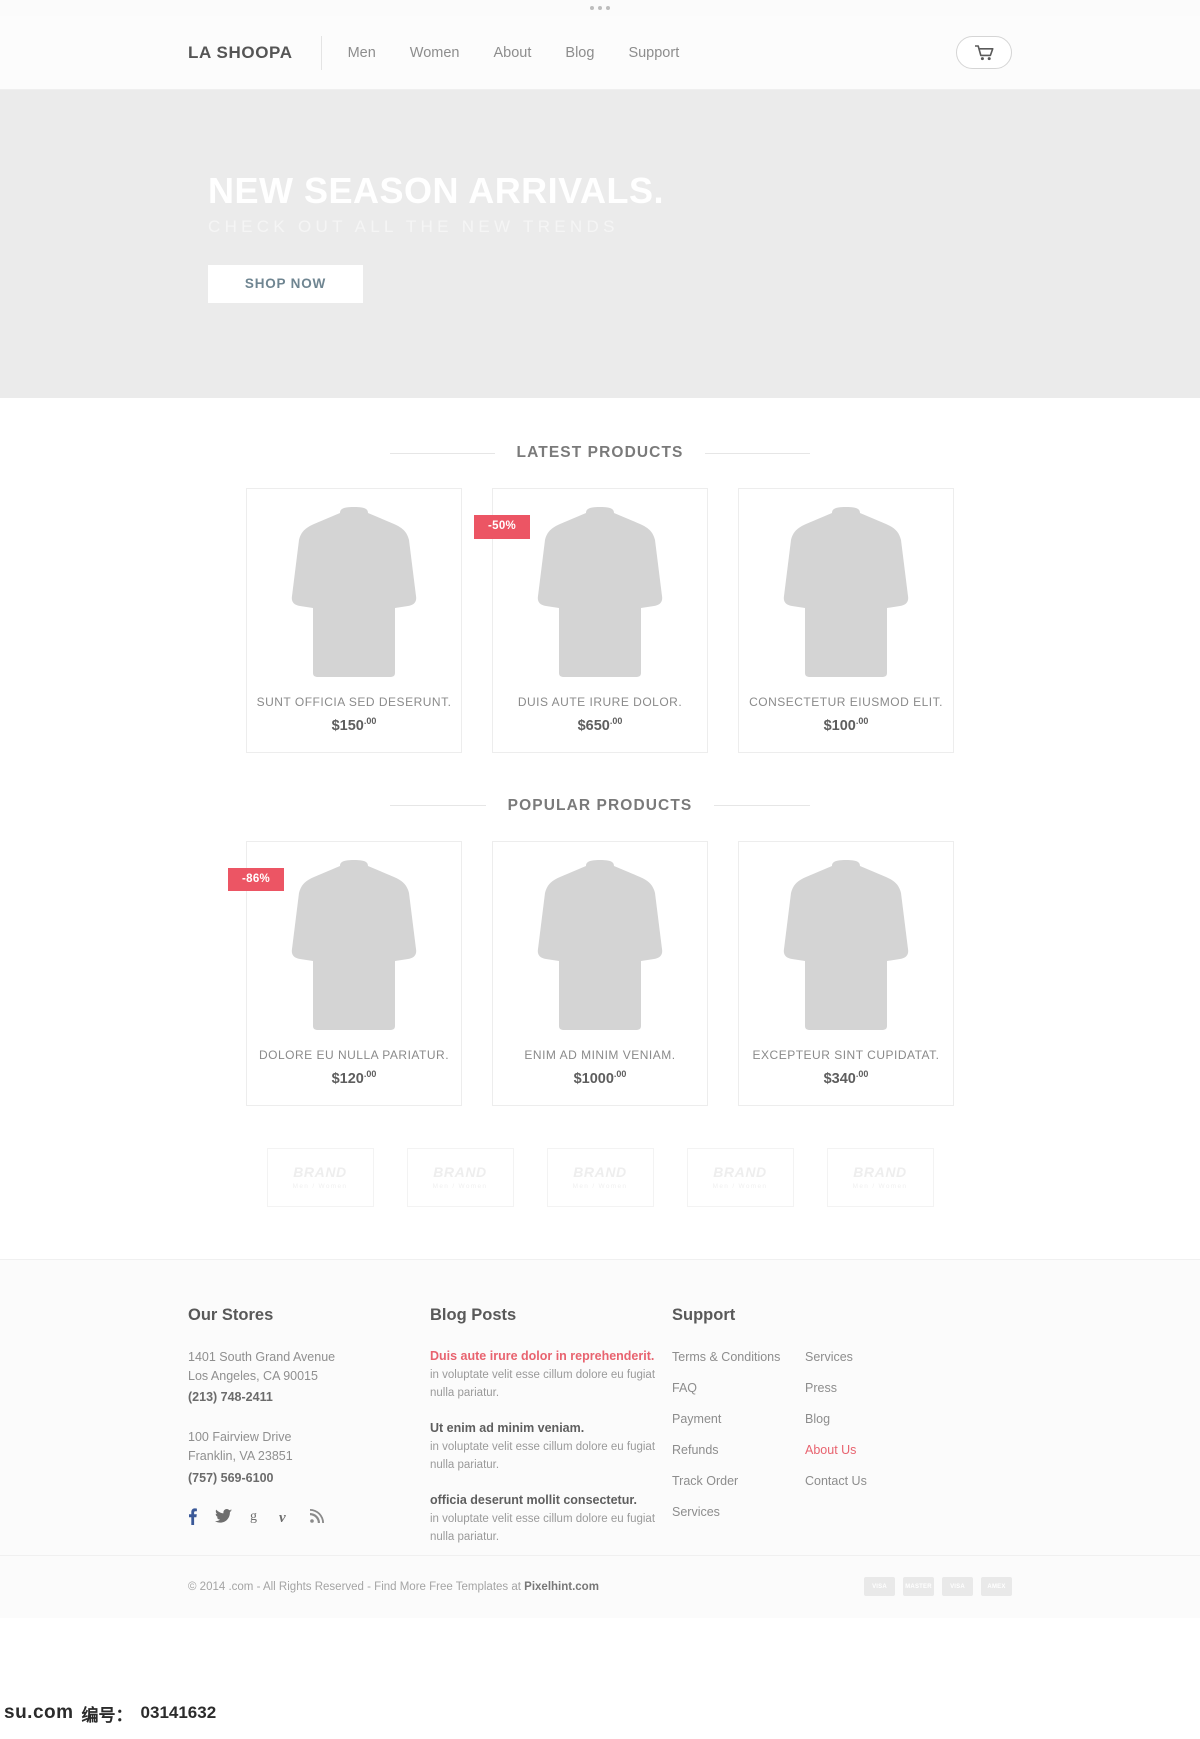  I want to click on nav-item-about: About, so click(513, 53).